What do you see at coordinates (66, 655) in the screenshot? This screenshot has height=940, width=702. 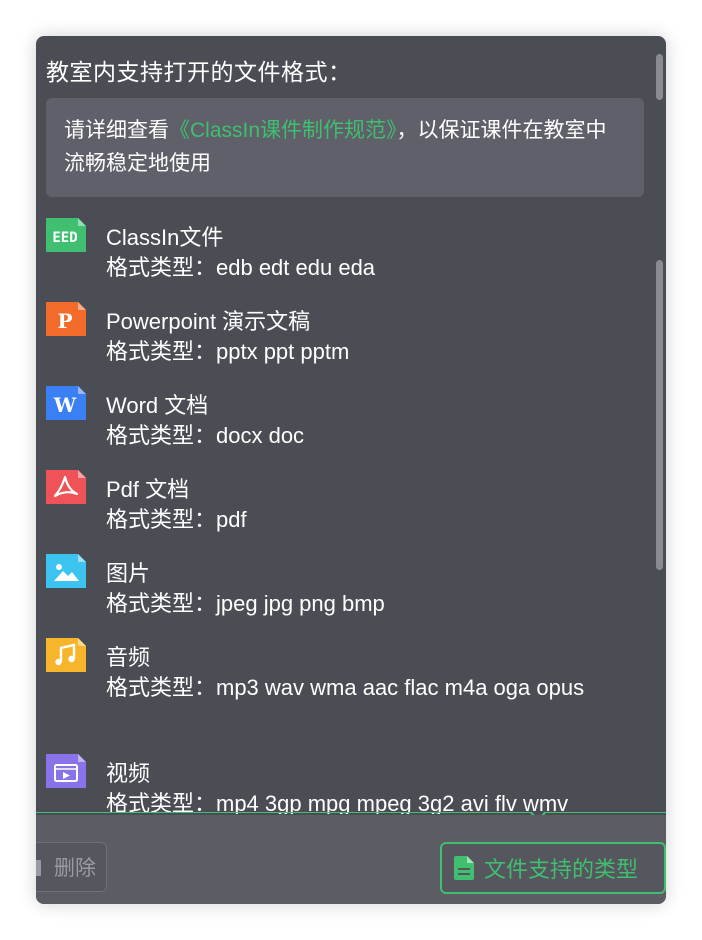 I see `audio-file-icon` at bounding box center [66, 655].